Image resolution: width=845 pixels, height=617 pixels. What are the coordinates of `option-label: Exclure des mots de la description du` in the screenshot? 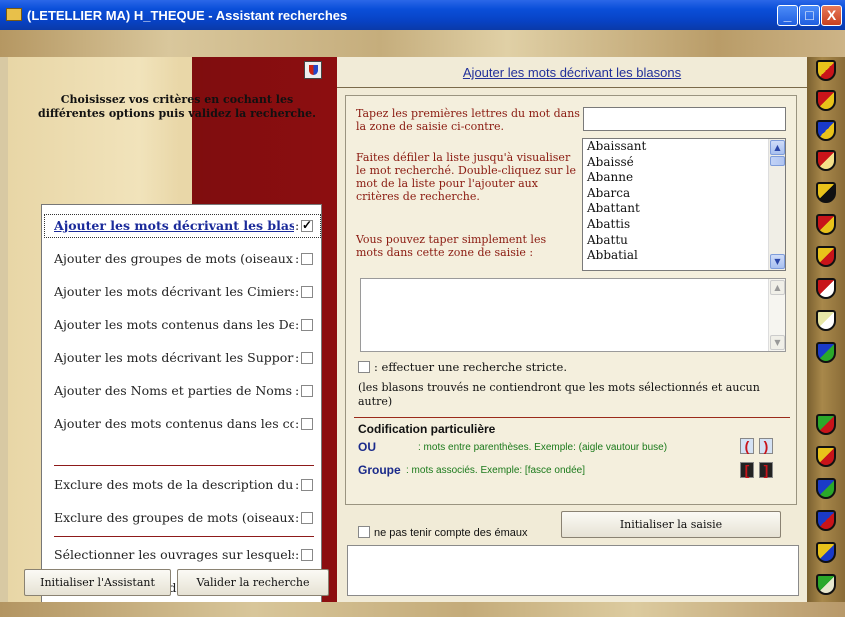 It's located at (174, 484).